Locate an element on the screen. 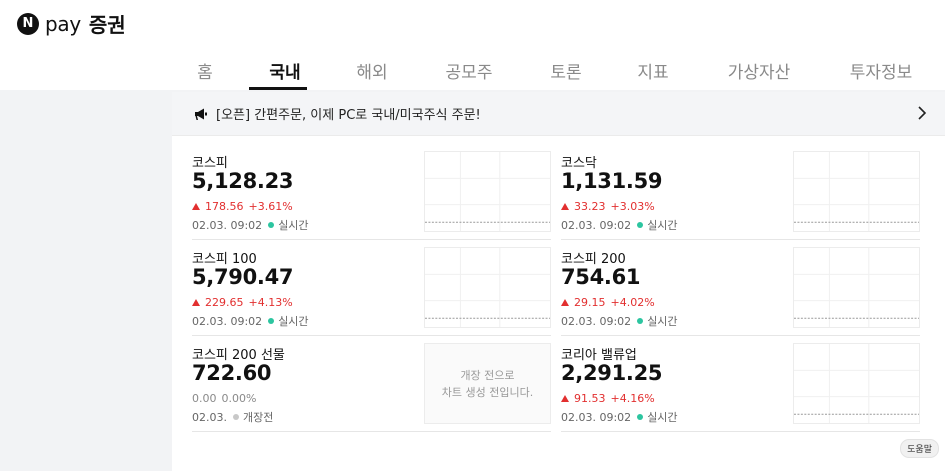  index-change: 33.23 +3.03% is located at coordinates (608, 206).